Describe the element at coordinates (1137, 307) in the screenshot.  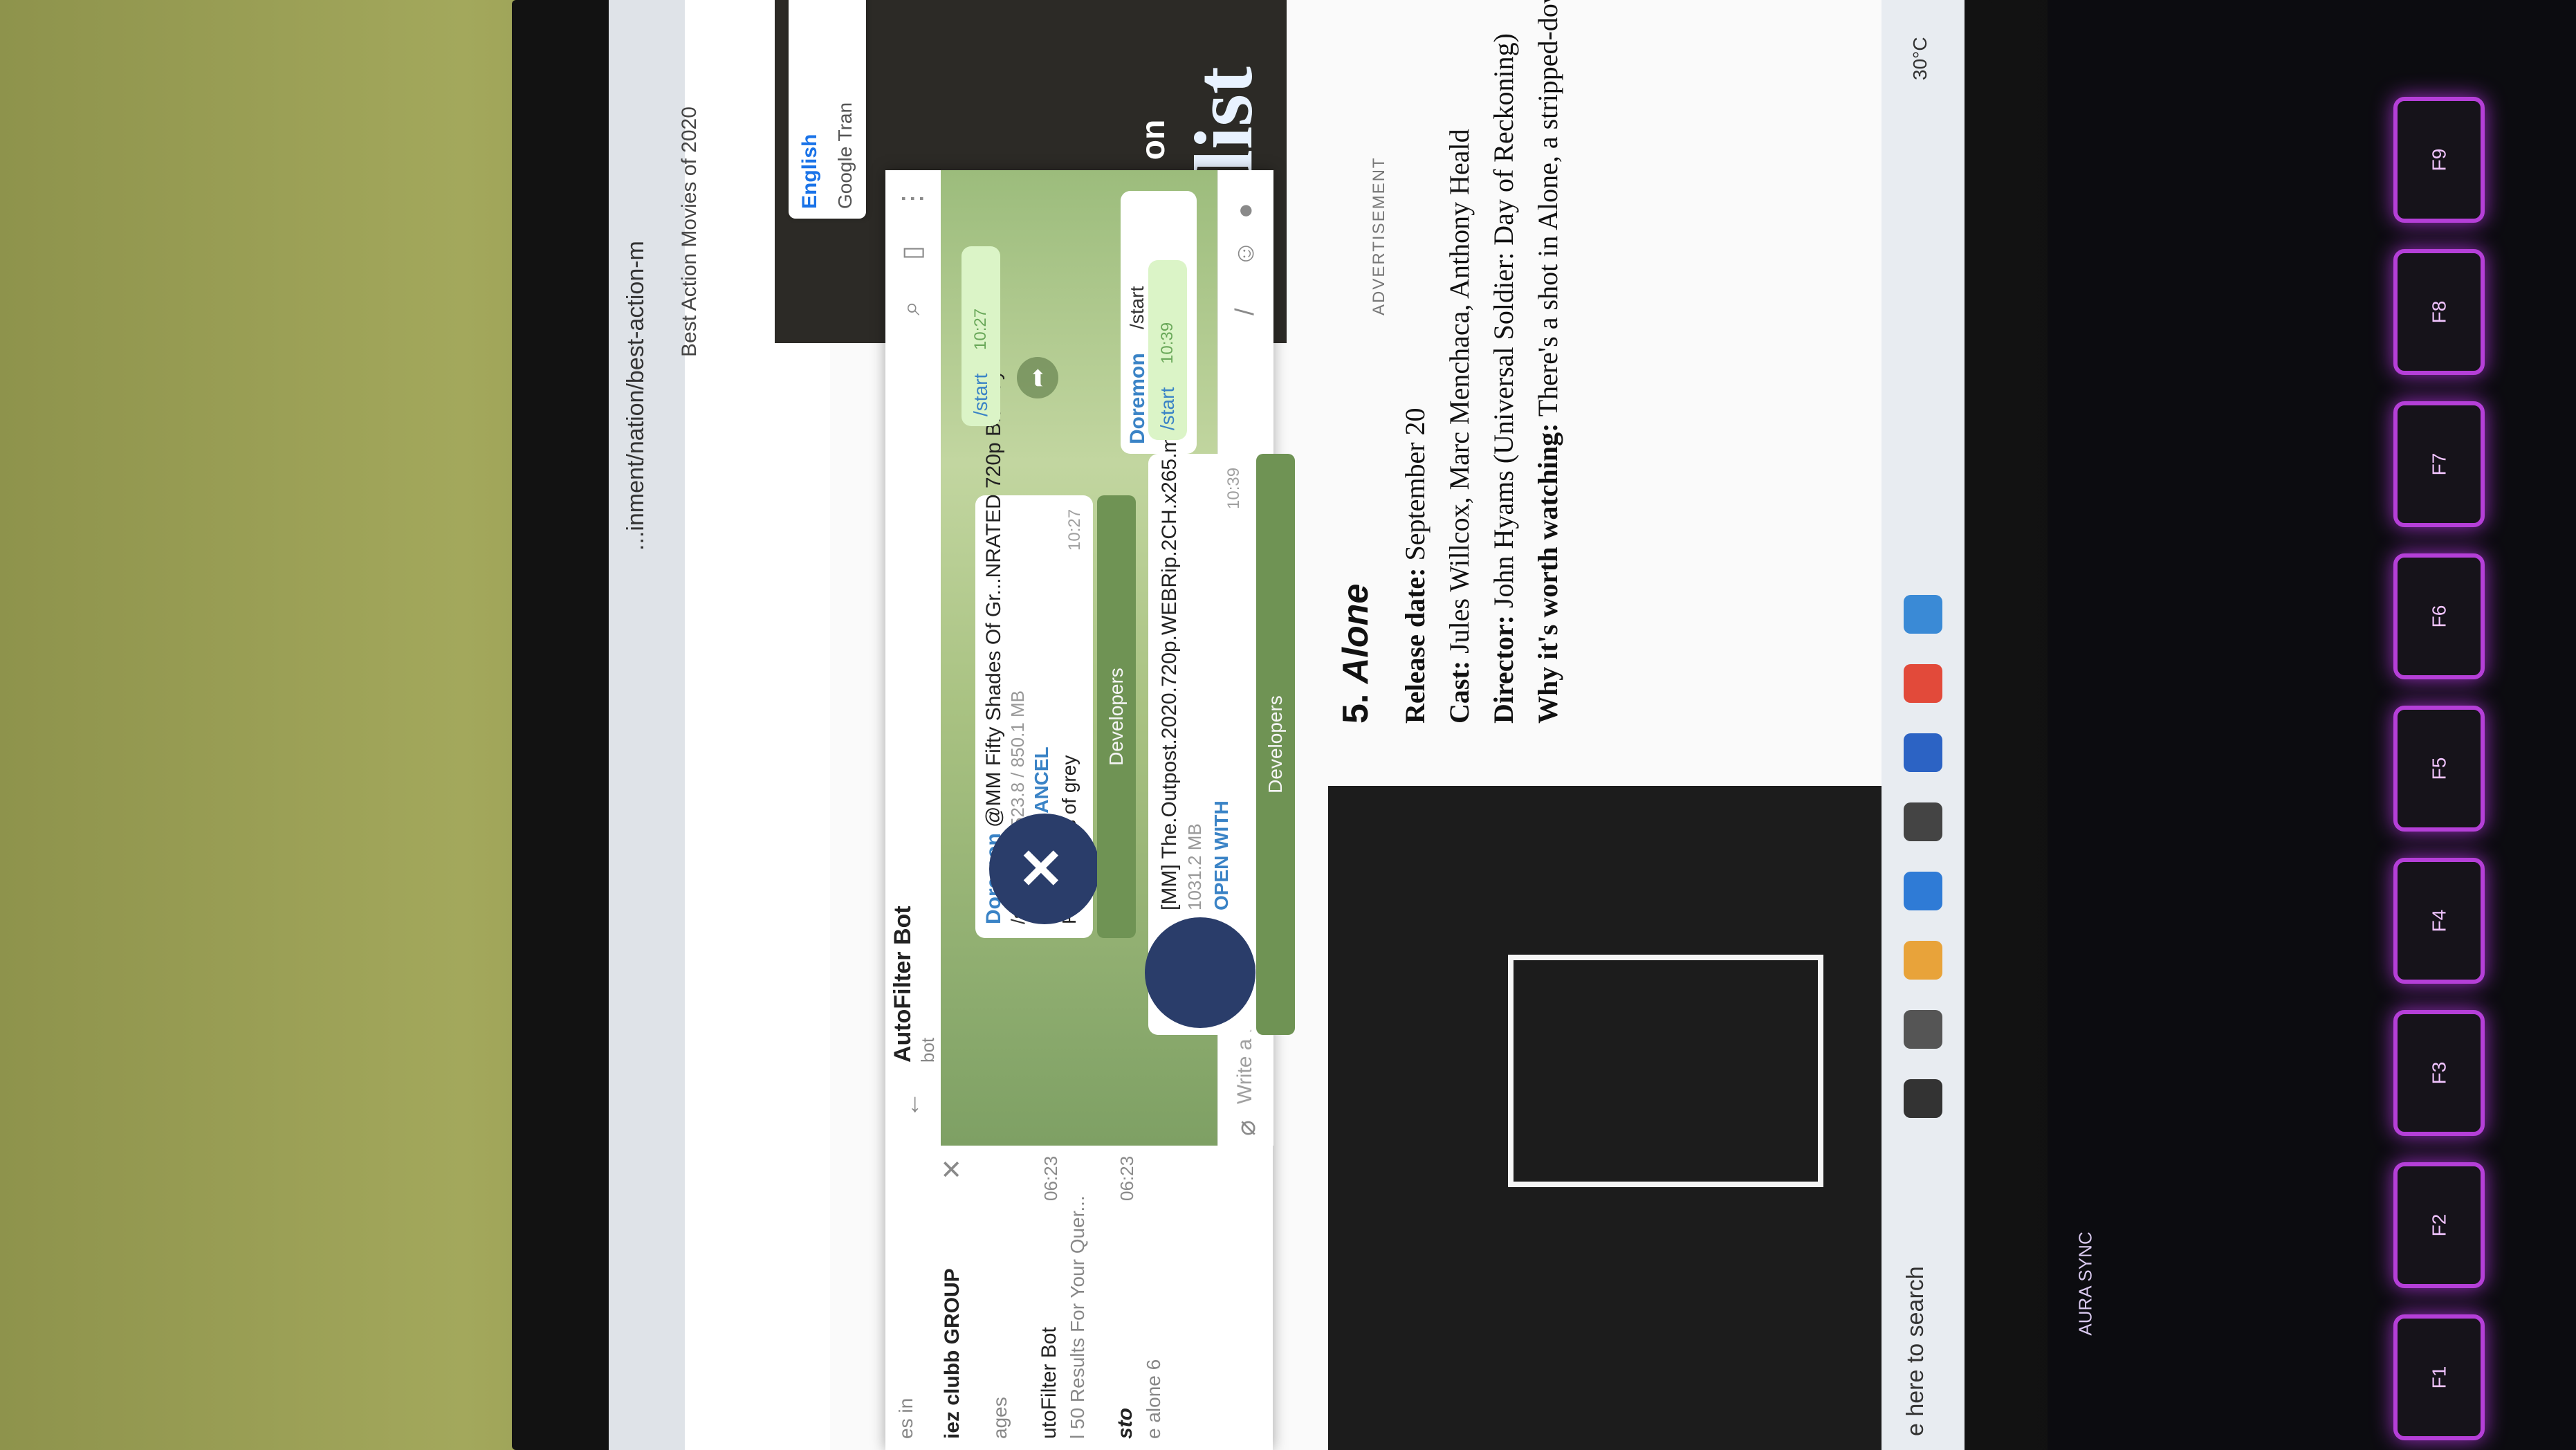
I see `command-text: /start` at that location.